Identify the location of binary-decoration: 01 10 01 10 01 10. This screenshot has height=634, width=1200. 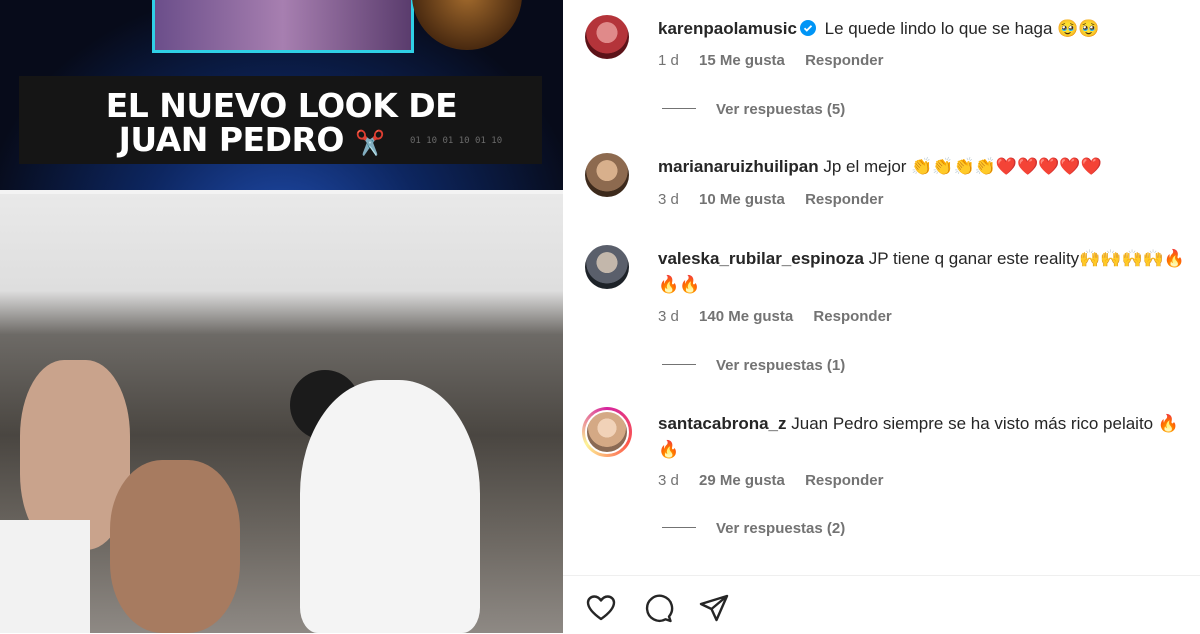
(456, 141).